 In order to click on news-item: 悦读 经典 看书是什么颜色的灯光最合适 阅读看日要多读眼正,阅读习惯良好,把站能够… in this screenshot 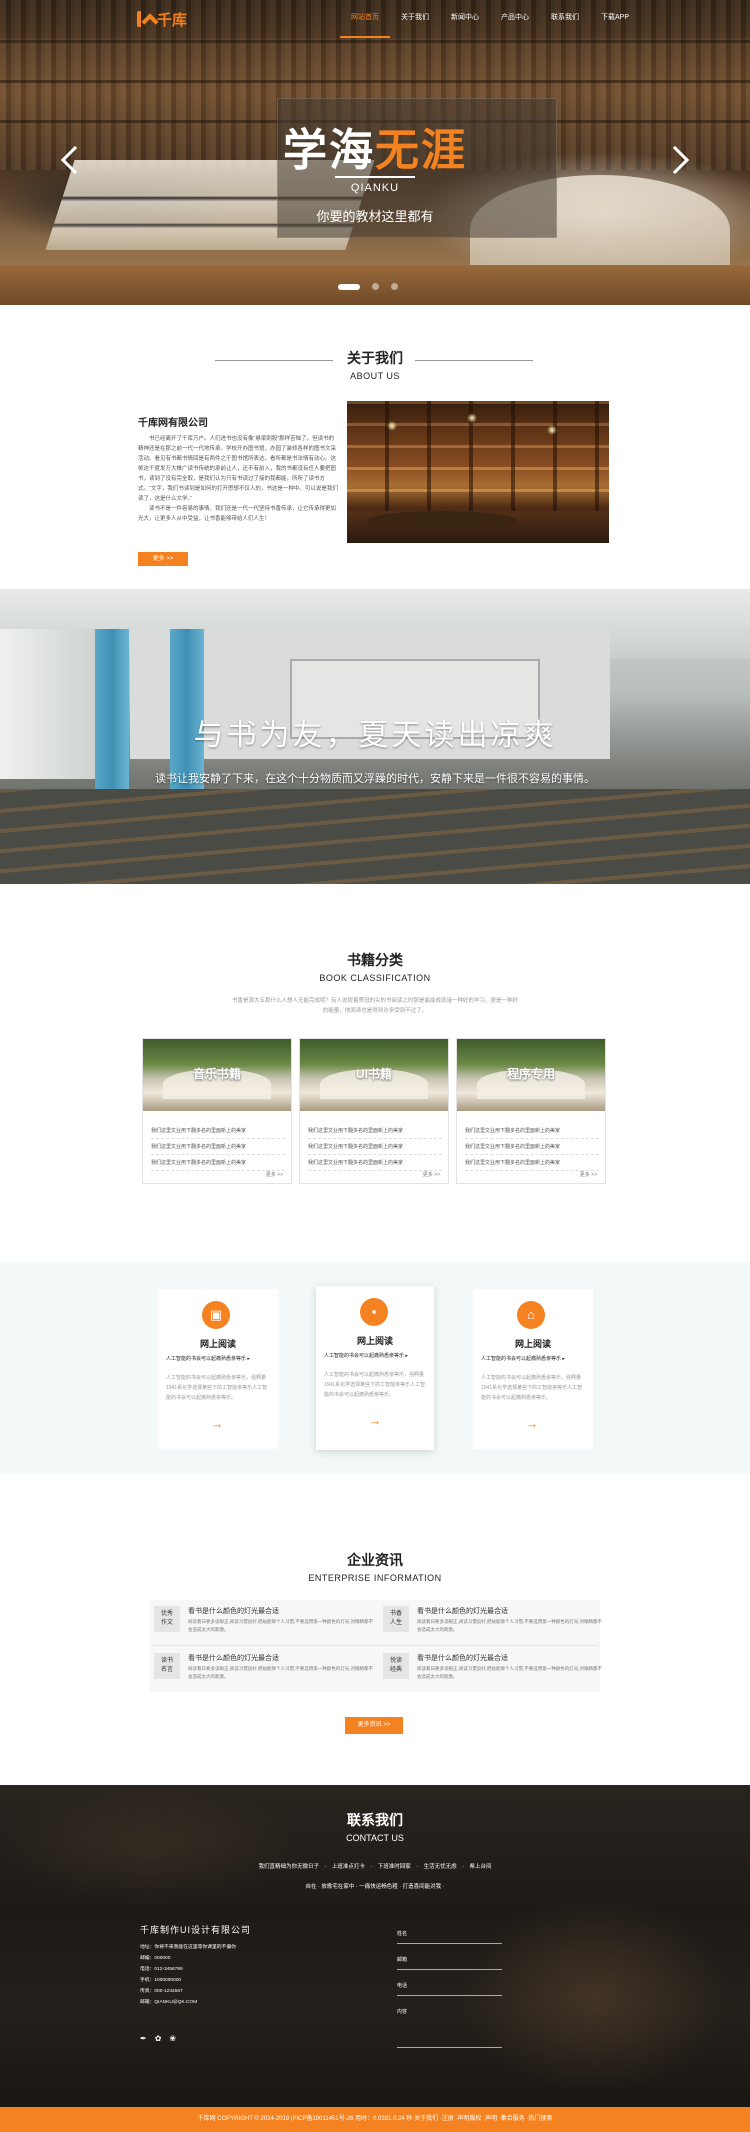, I will do `click(494, 1673)`.